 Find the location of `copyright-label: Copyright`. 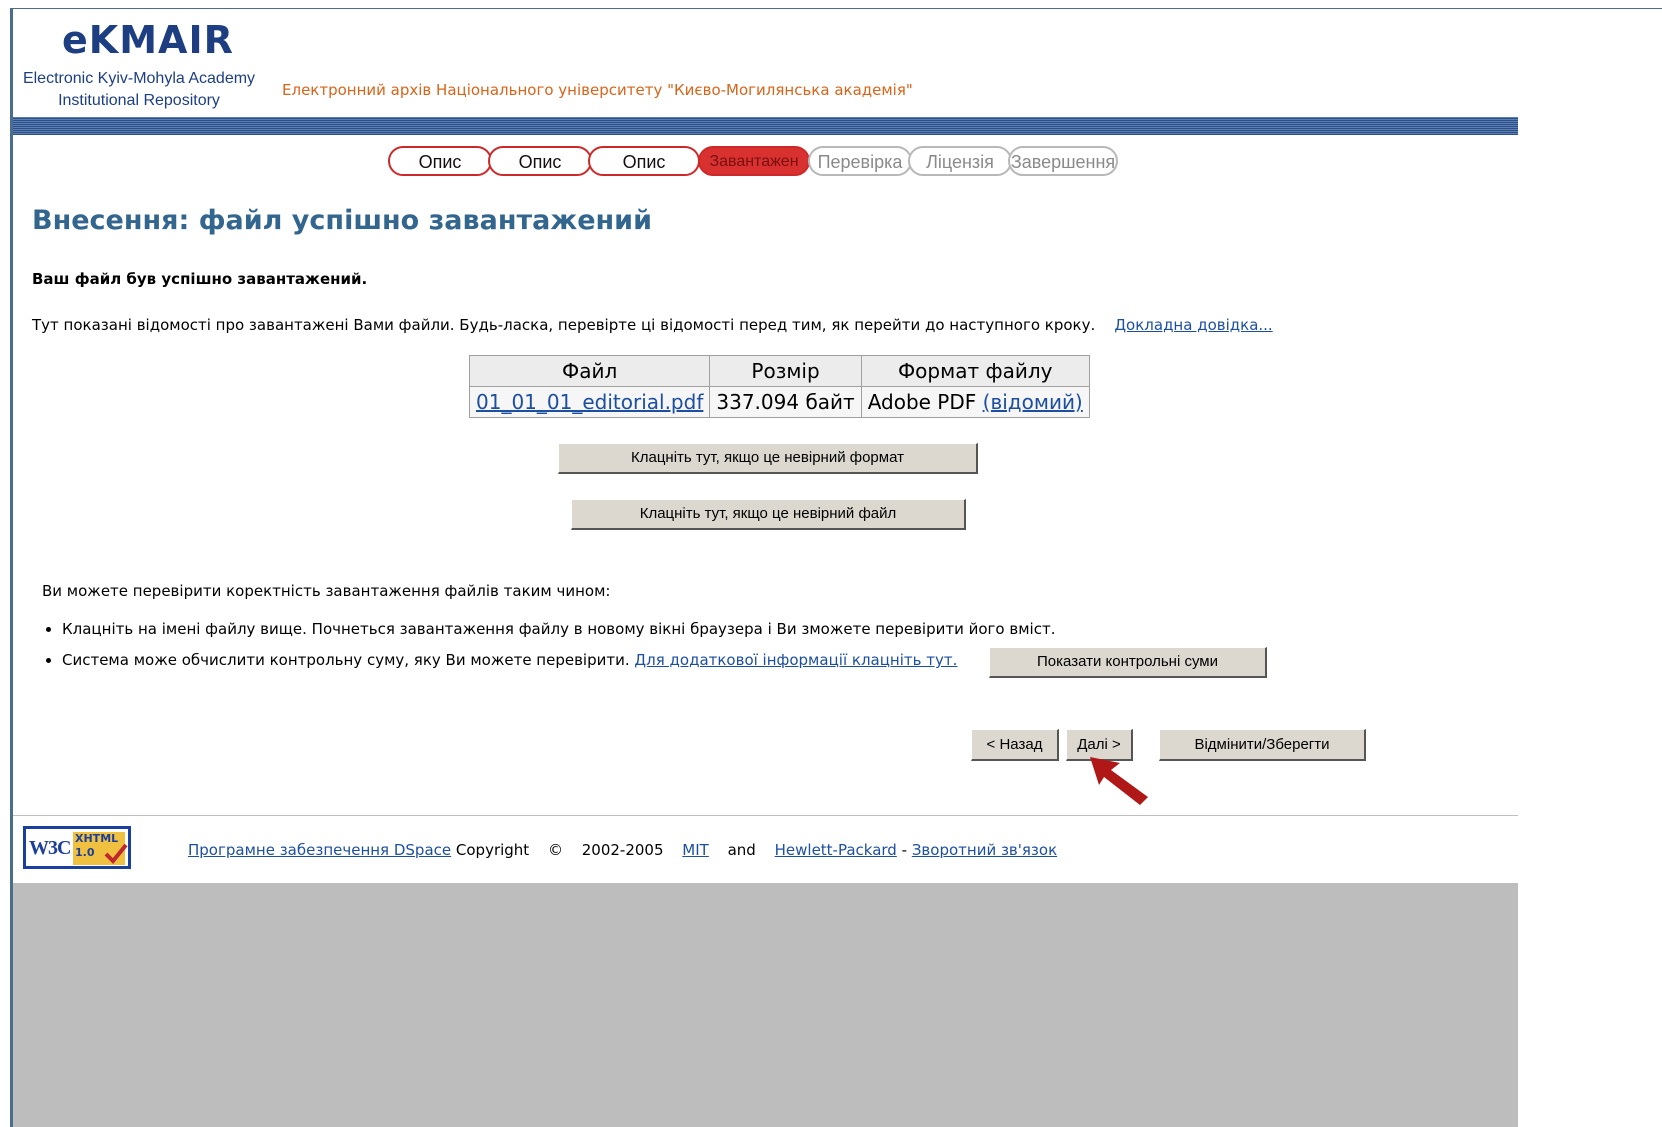

copyright-label: Copyright is located at coordinates (492, 850).